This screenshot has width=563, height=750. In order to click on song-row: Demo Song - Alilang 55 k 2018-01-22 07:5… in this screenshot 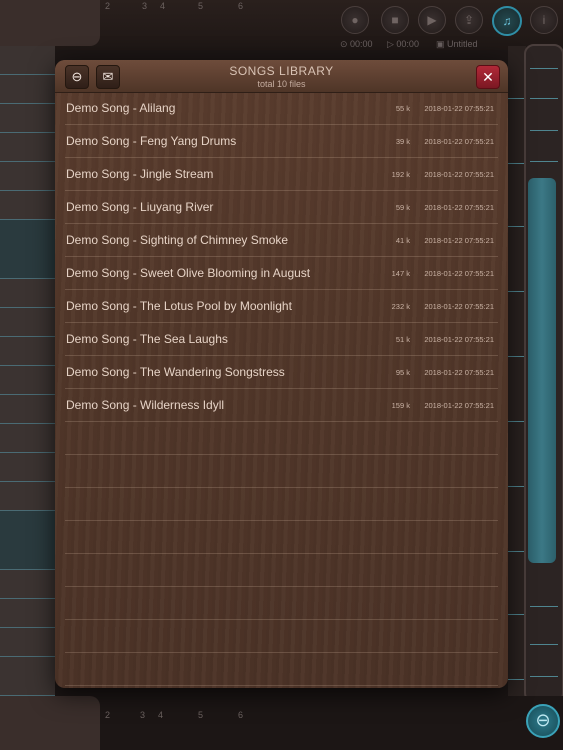, I will do `click(281, 108)`.